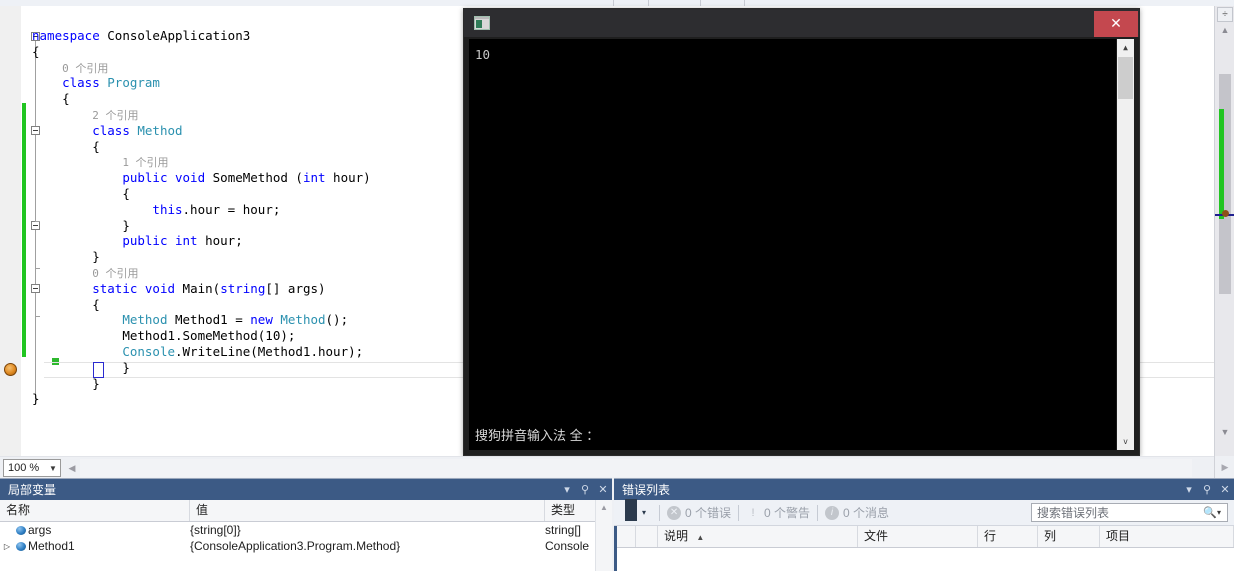 The image size is (1234, 571). I want to click on info-icon: i, so click(832, 512).